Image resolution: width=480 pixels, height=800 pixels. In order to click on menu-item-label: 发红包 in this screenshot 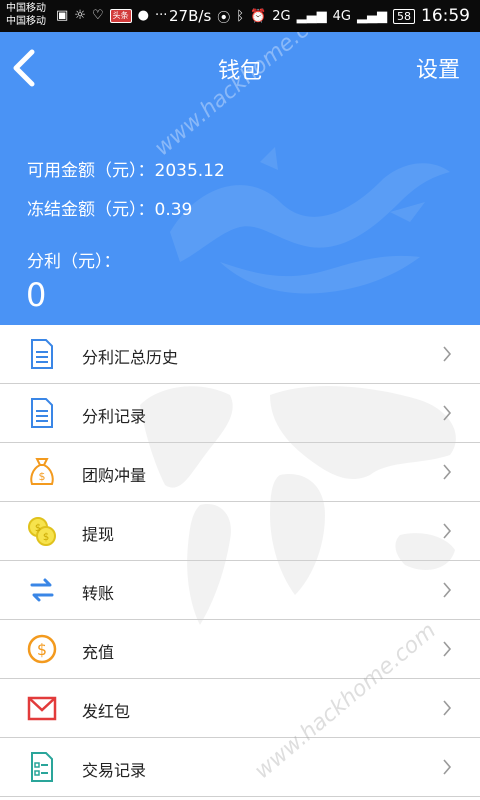, I will do `click(106, 711)`.